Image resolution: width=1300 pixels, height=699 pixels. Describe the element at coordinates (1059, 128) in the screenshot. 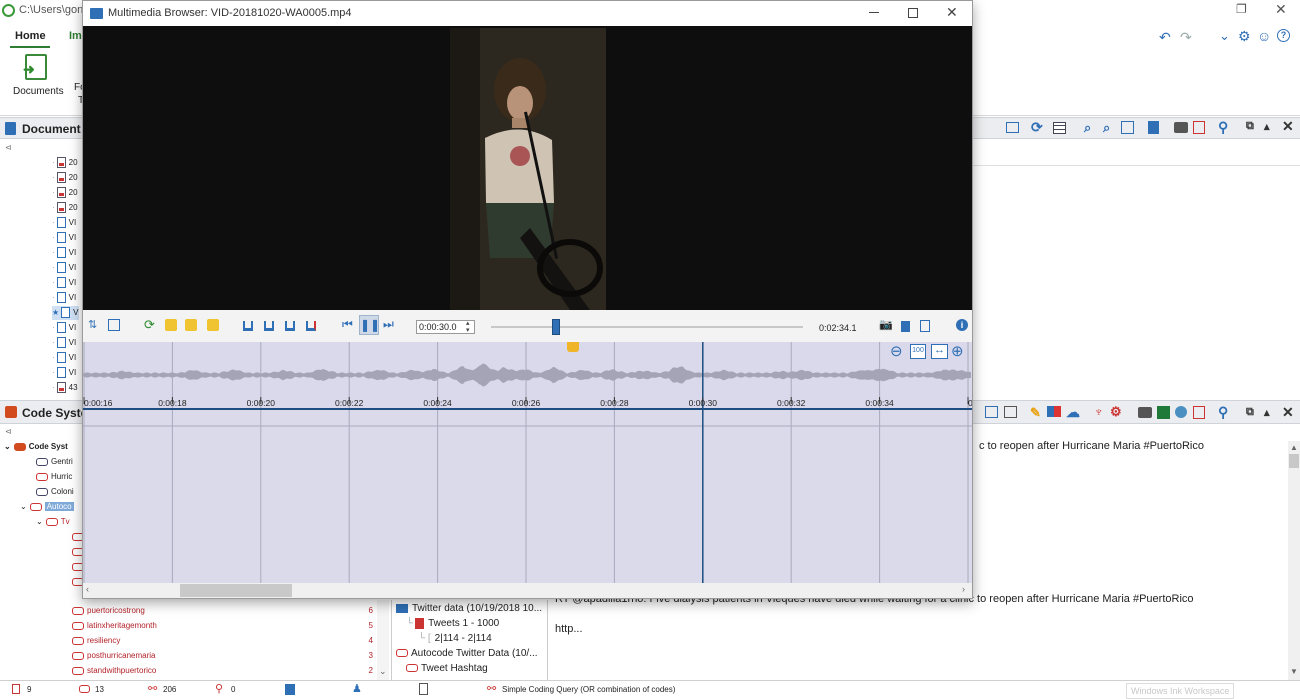

I see `table-icon` at that location.